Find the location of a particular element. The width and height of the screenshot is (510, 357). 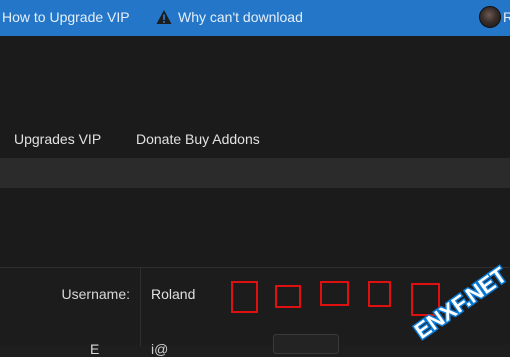

svg-text: ENXF.NET is located at coordinates (460, 303).